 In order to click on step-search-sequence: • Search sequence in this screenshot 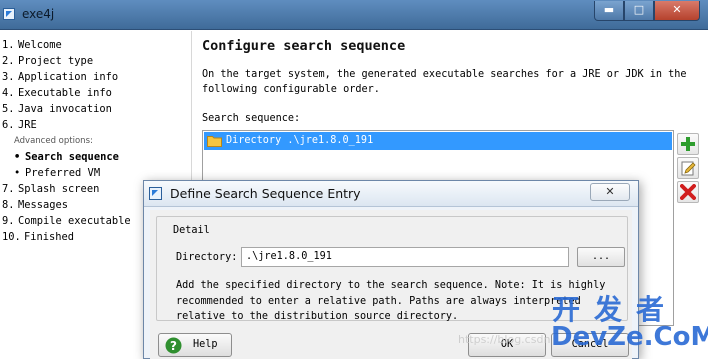, I will do `click(66, 157)`.